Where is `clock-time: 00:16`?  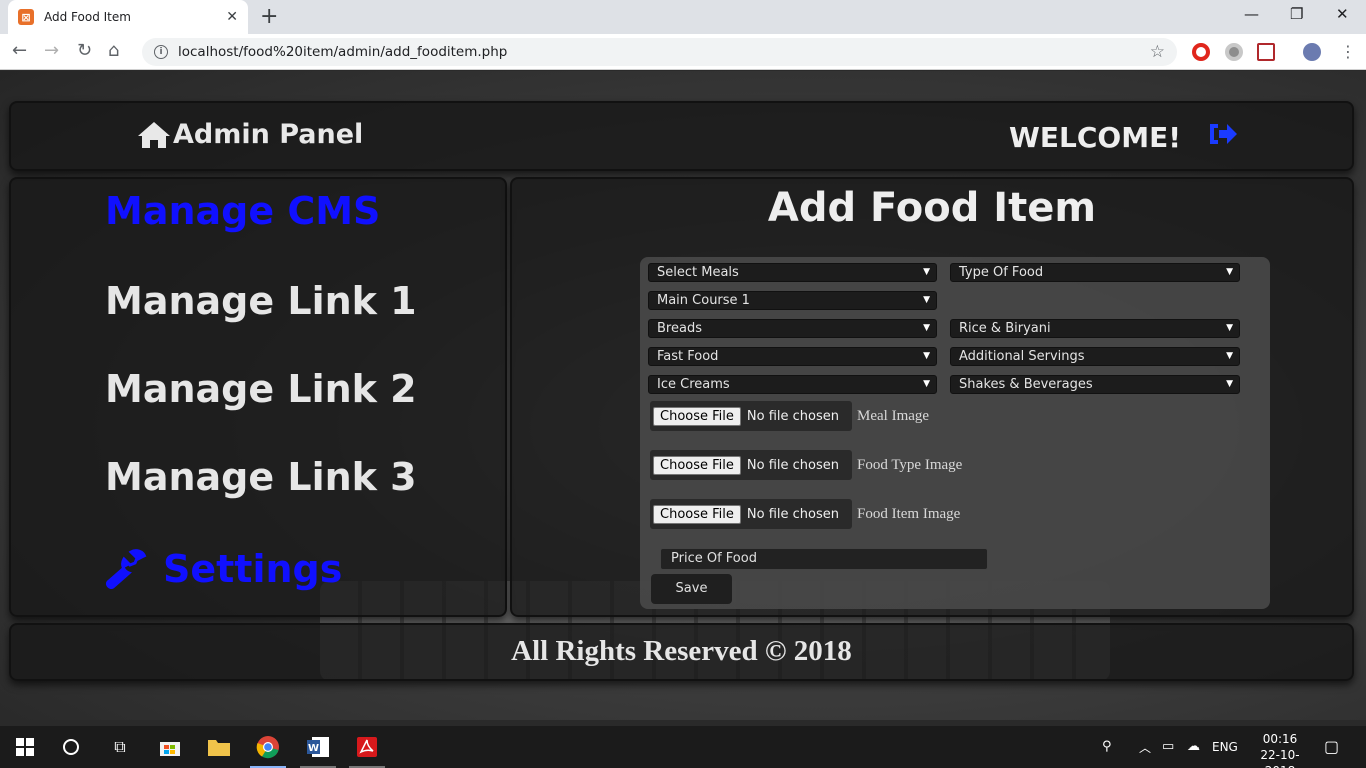
clock-time: 00:16 is located at coordinates (1280, 739).